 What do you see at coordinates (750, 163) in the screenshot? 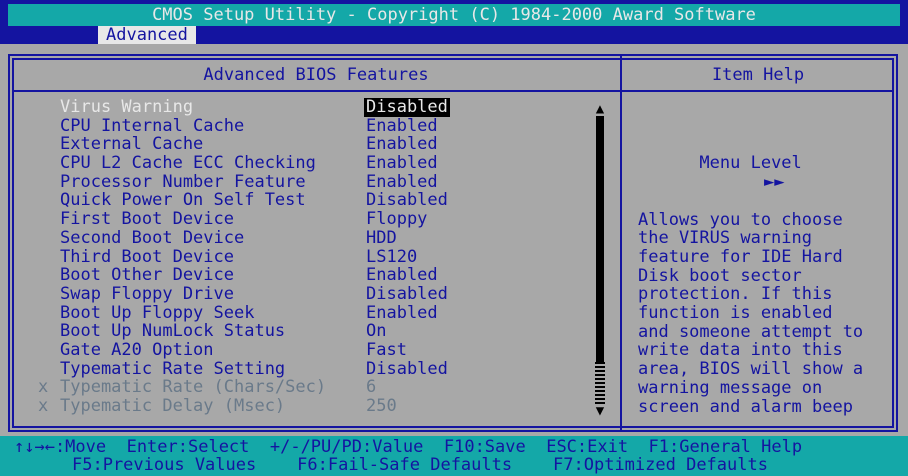
I see `menu-level-label: Menu Level` at bounding box center [750, 163].